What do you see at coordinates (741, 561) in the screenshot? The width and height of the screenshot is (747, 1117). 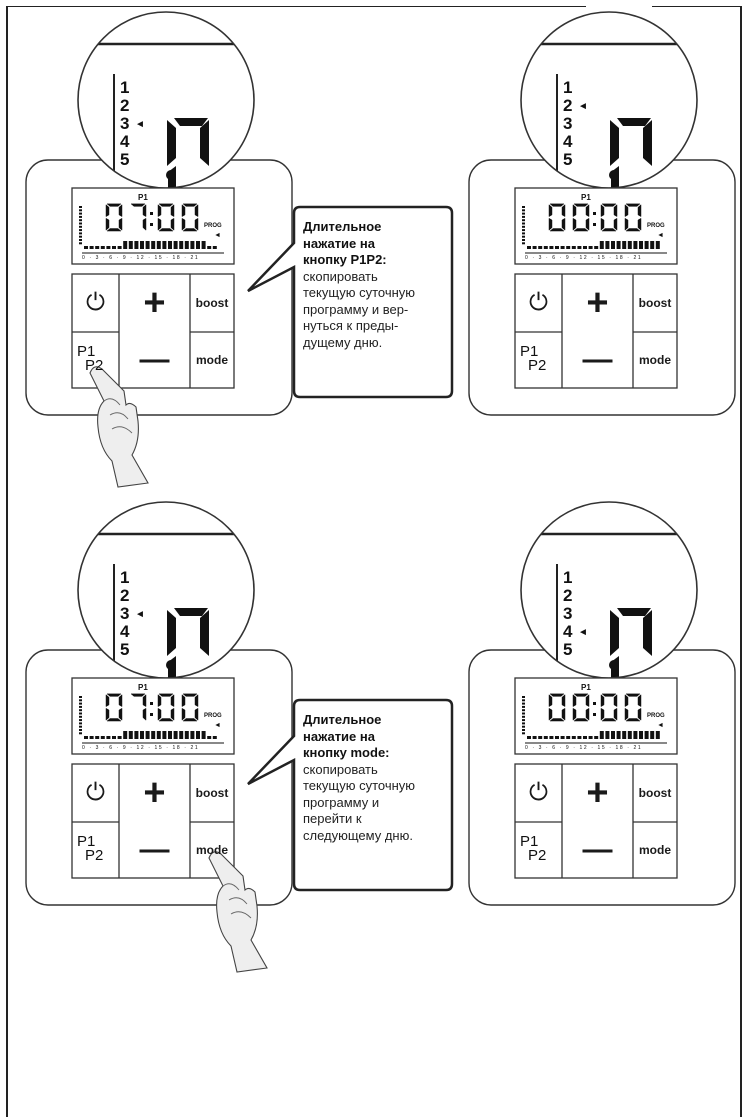 I see `page-frame-right` at bounding box center [741, 561].